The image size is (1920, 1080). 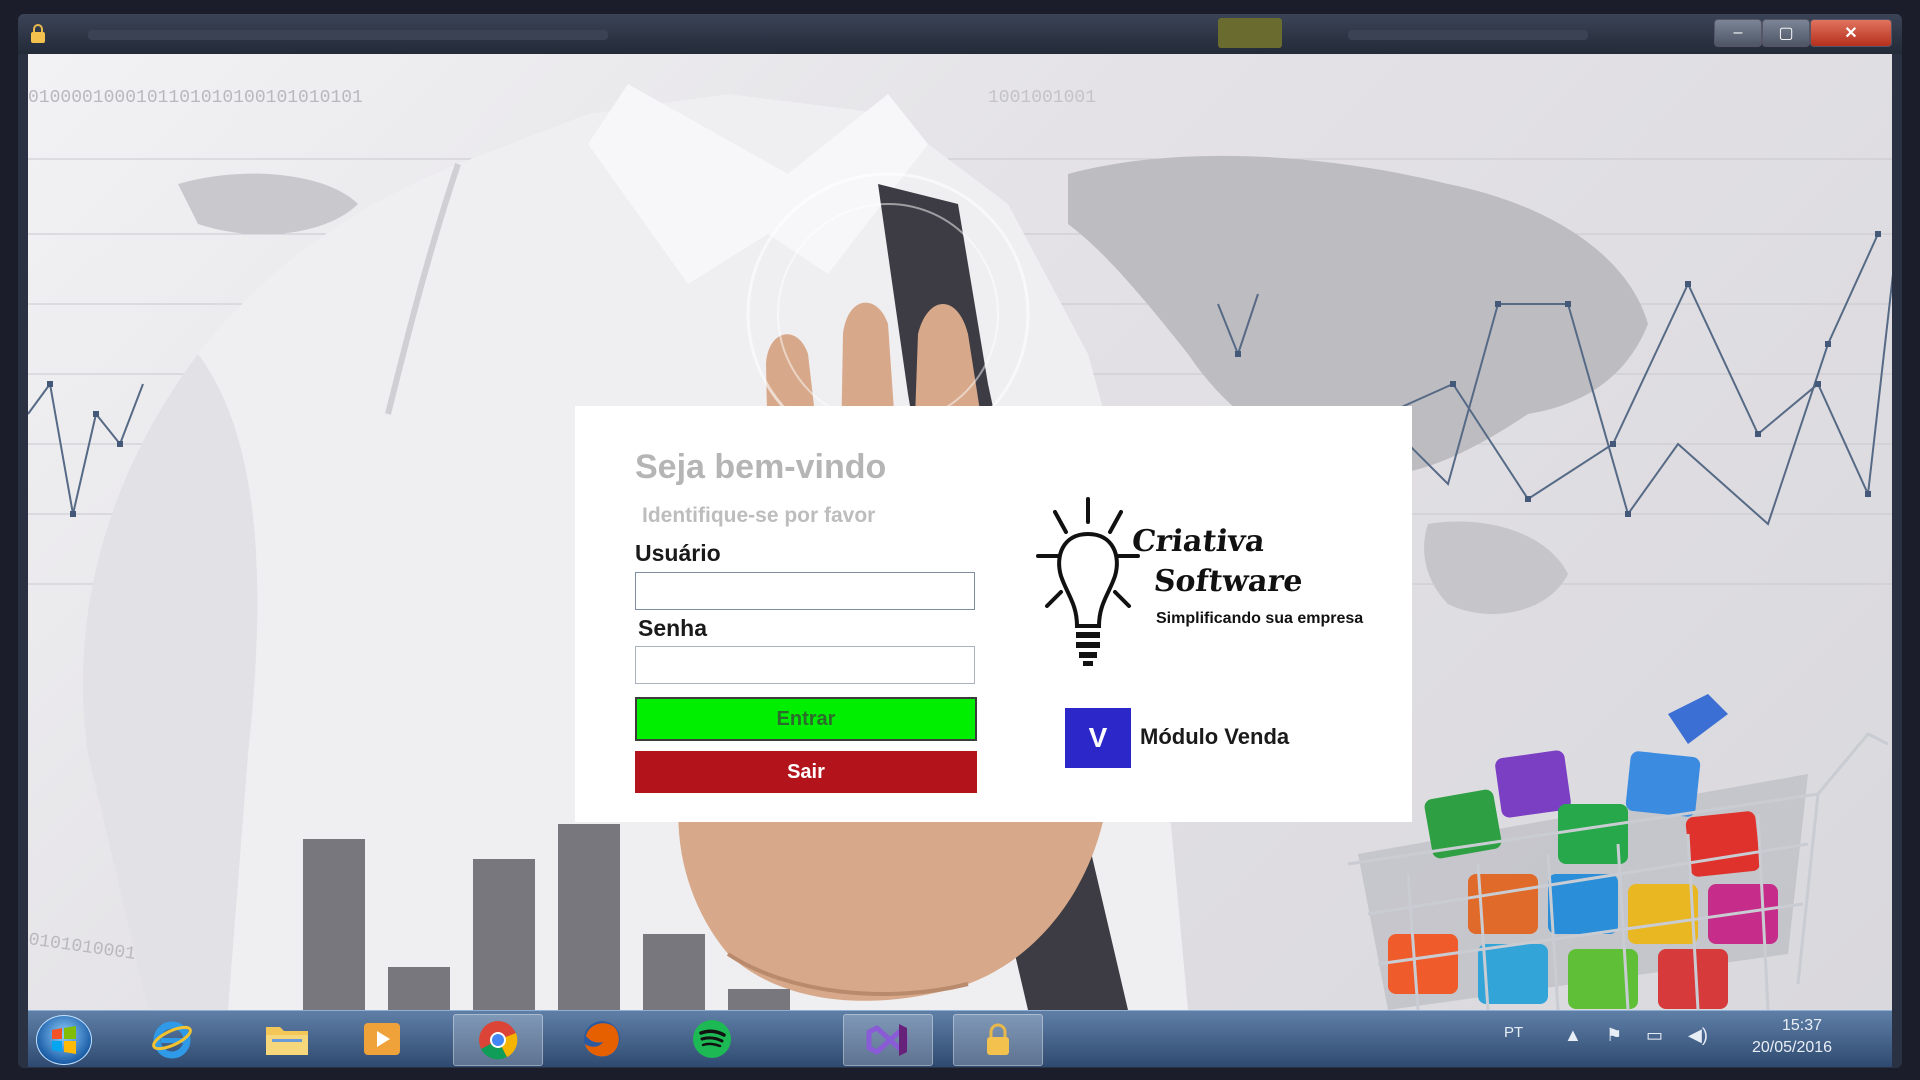 I want to click on app-lock-icon, so click(x=38, y=33).